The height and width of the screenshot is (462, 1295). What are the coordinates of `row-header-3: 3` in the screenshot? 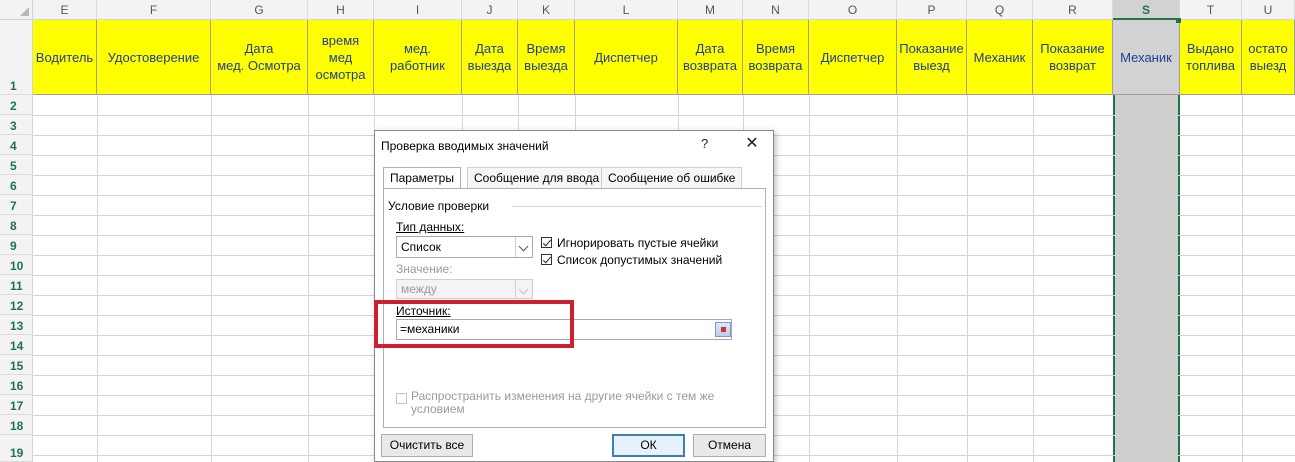 It's located at (16, 125).